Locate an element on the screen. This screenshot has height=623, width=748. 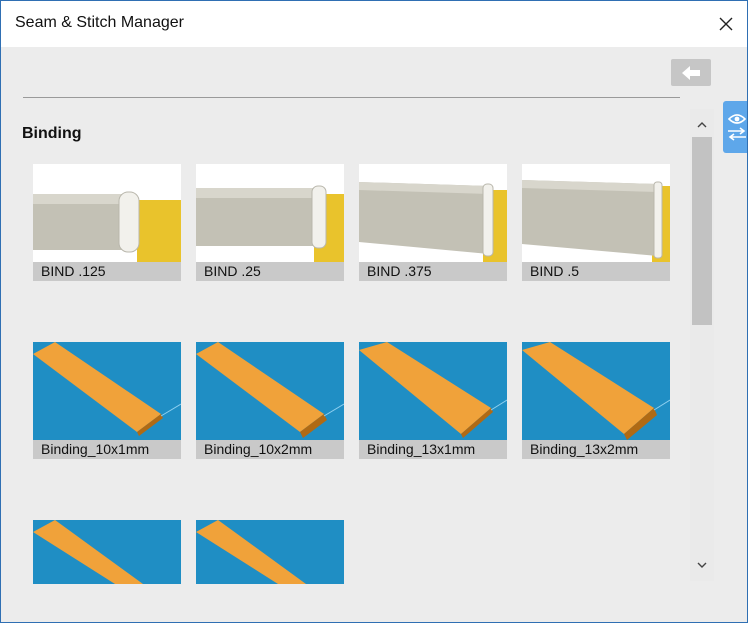
item-label: Binding_10x1mm is located at coordinates (107, 449).